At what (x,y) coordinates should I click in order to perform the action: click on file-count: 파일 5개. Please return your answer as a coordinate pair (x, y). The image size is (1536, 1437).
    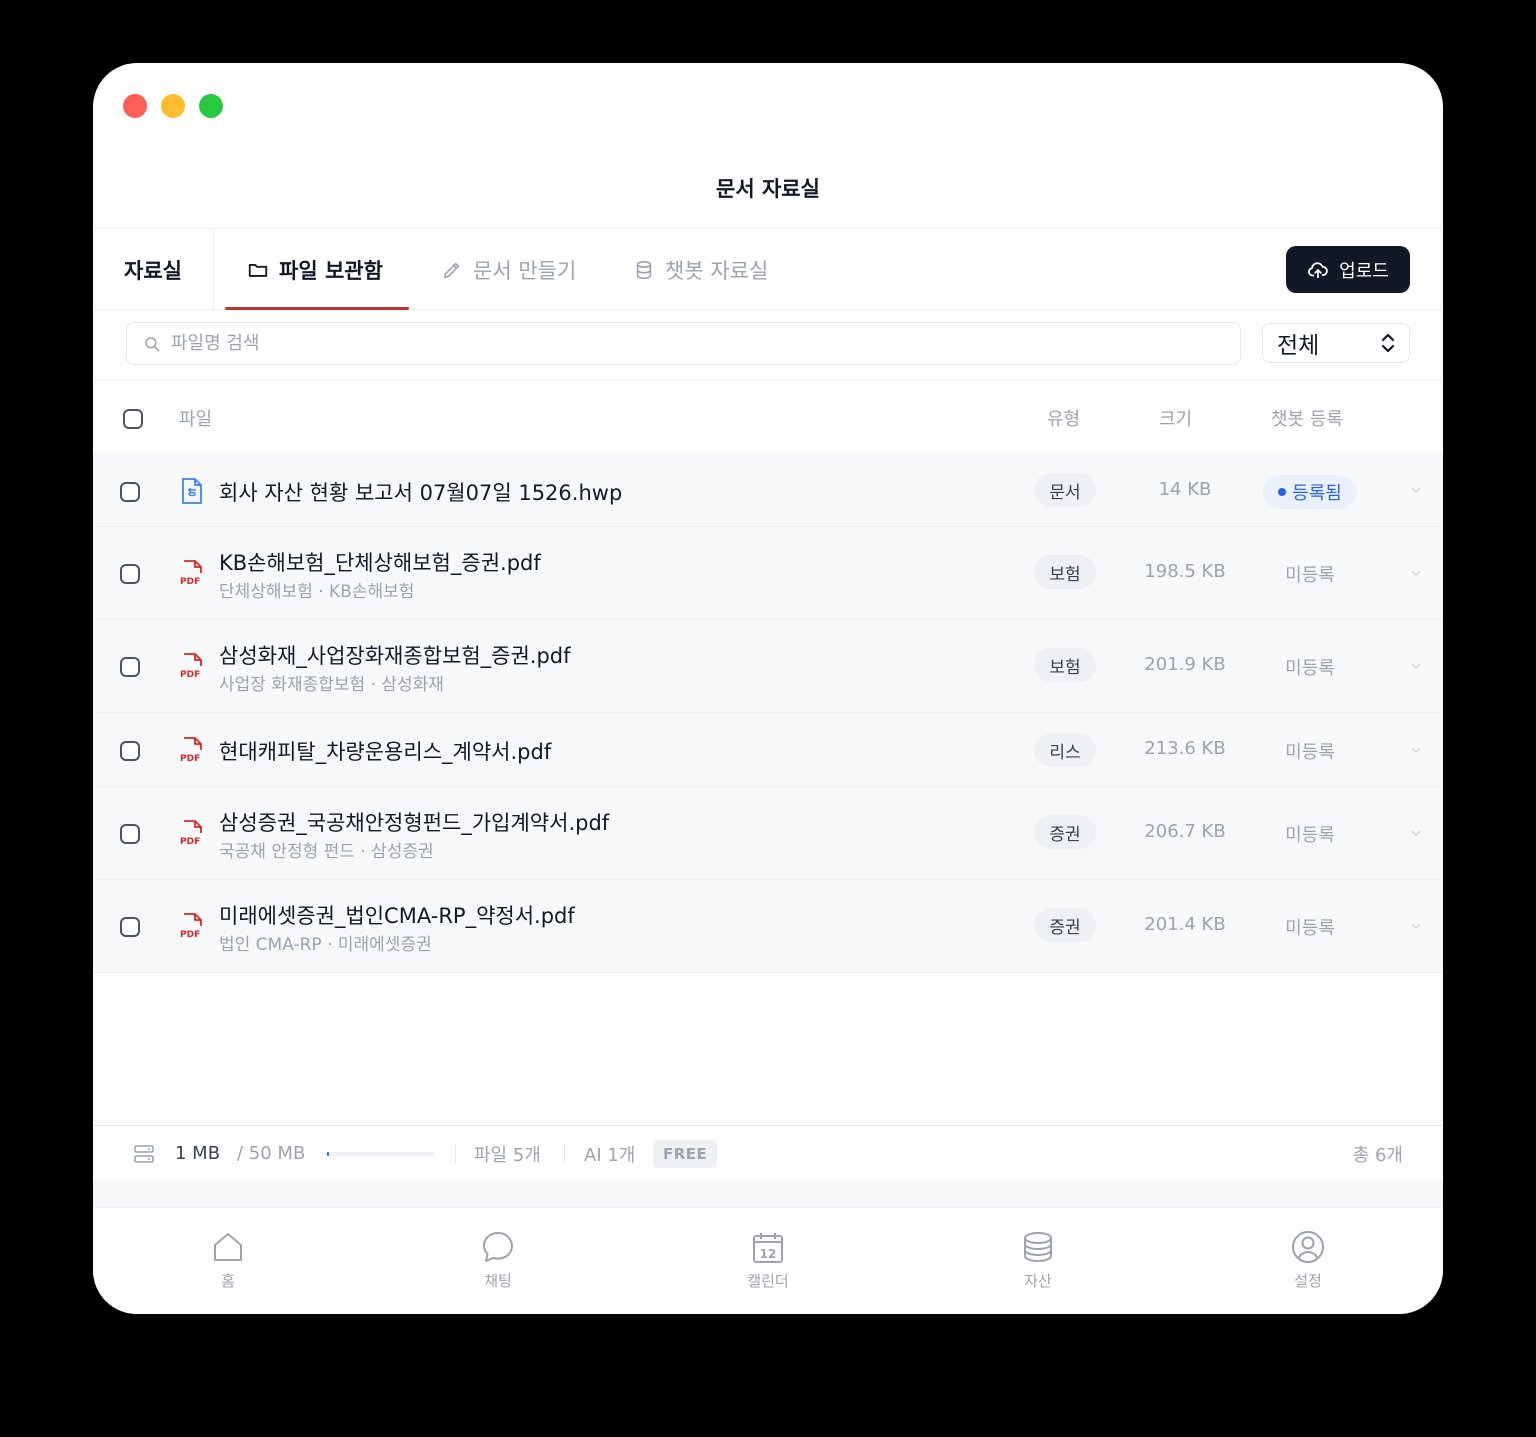
    Looking at the image, I should click on (507, 1155).